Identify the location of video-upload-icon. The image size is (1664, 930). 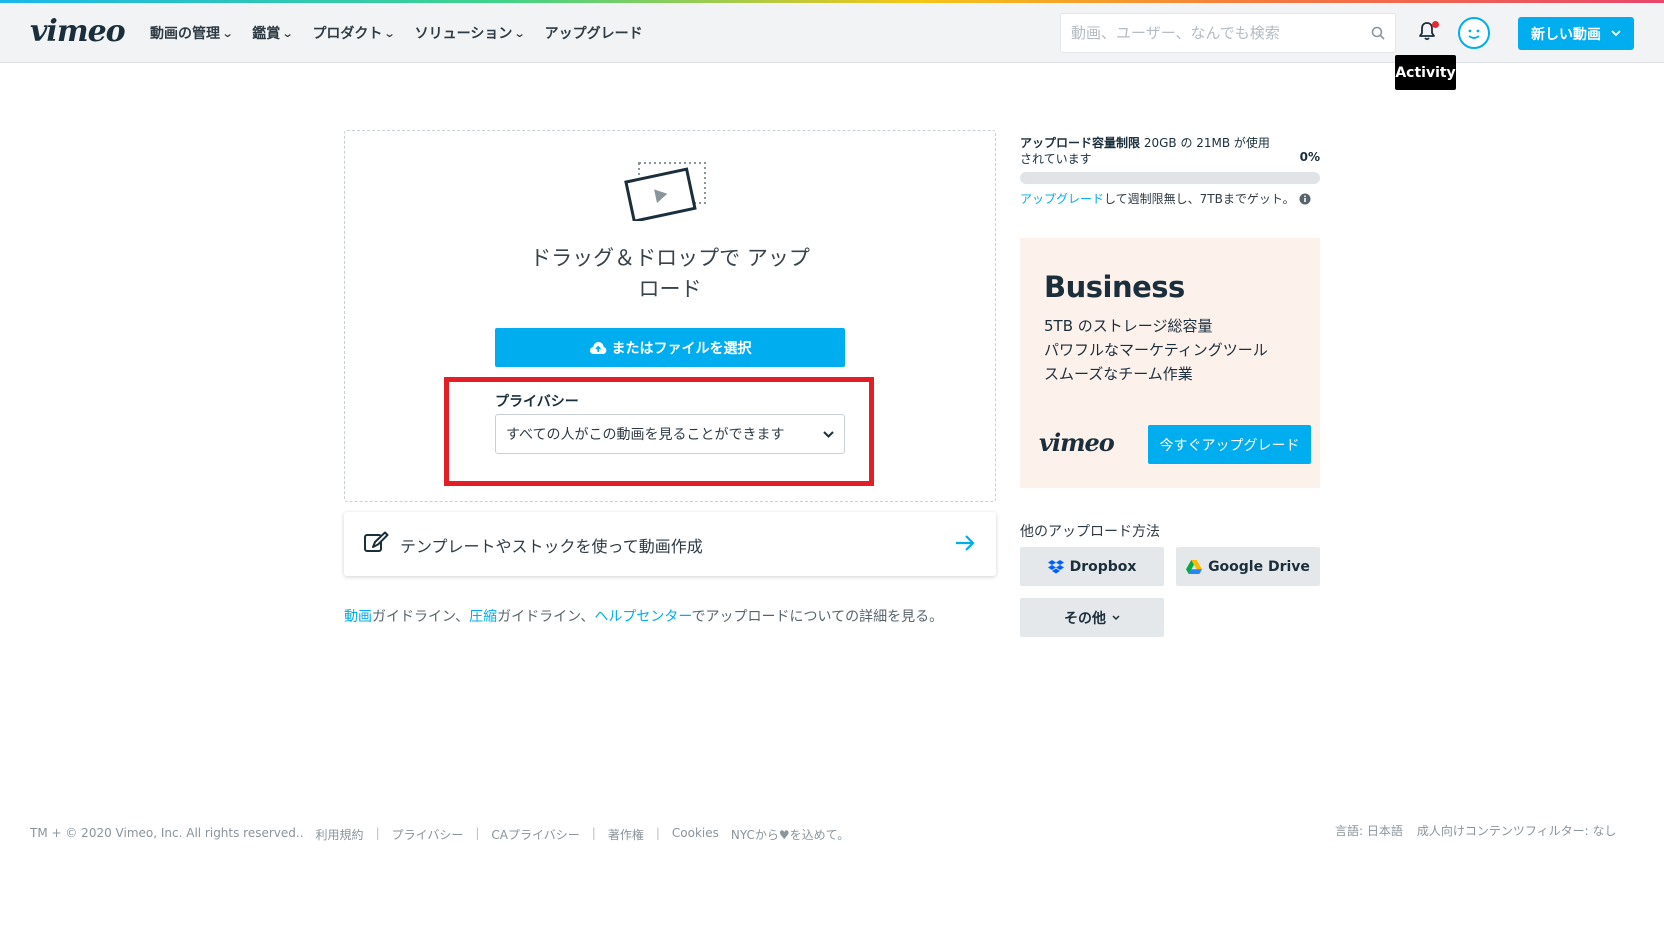
(666, 193).